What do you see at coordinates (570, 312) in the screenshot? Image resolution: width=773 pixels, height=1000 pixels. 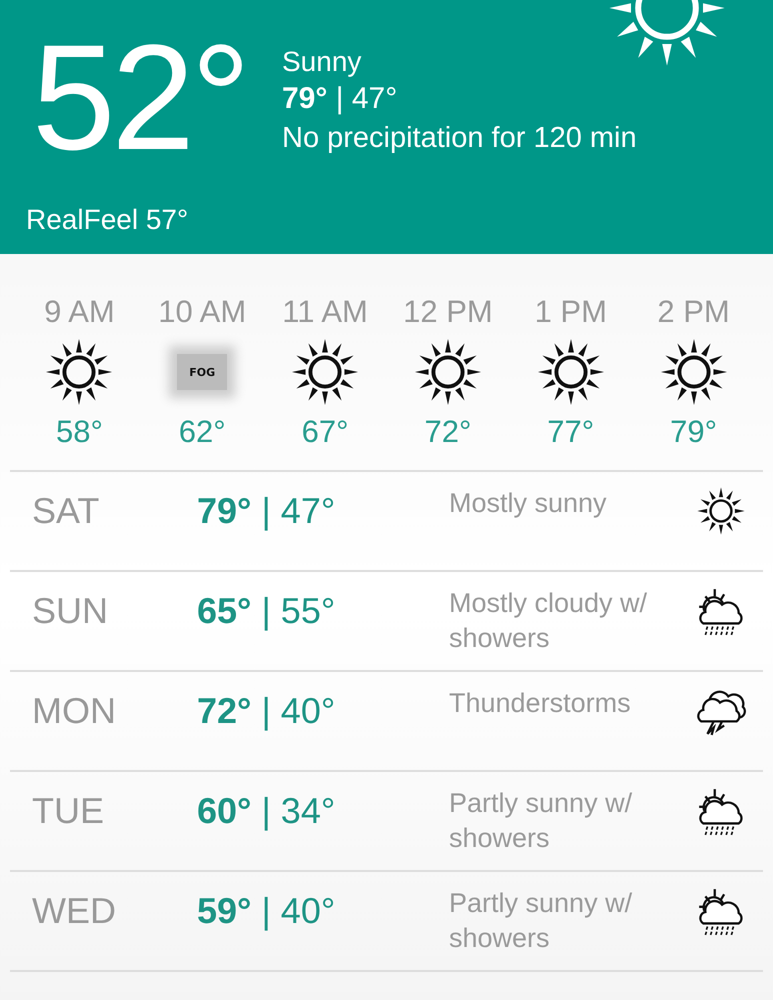 I see `hour-label: 1 PM` at bounding box center [570, 312].